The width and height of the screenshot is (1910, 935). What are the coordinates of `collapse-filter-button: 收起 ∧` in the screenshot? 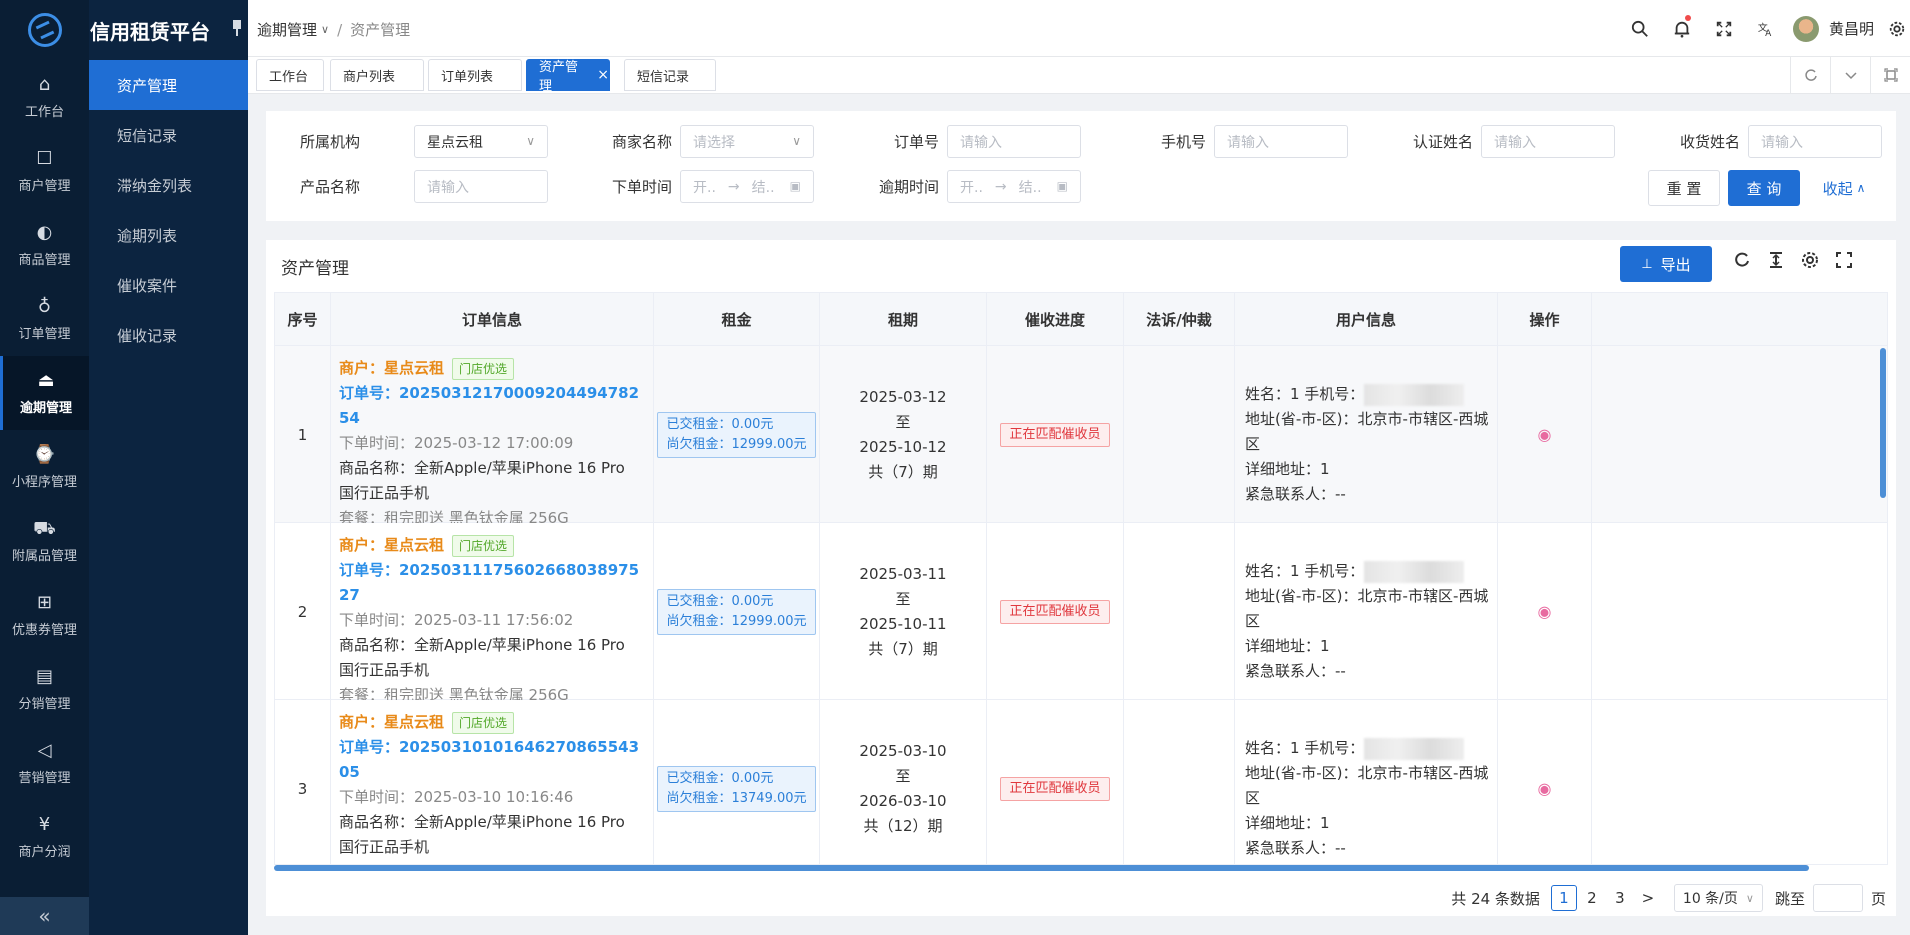 It's located at (1844, 188).